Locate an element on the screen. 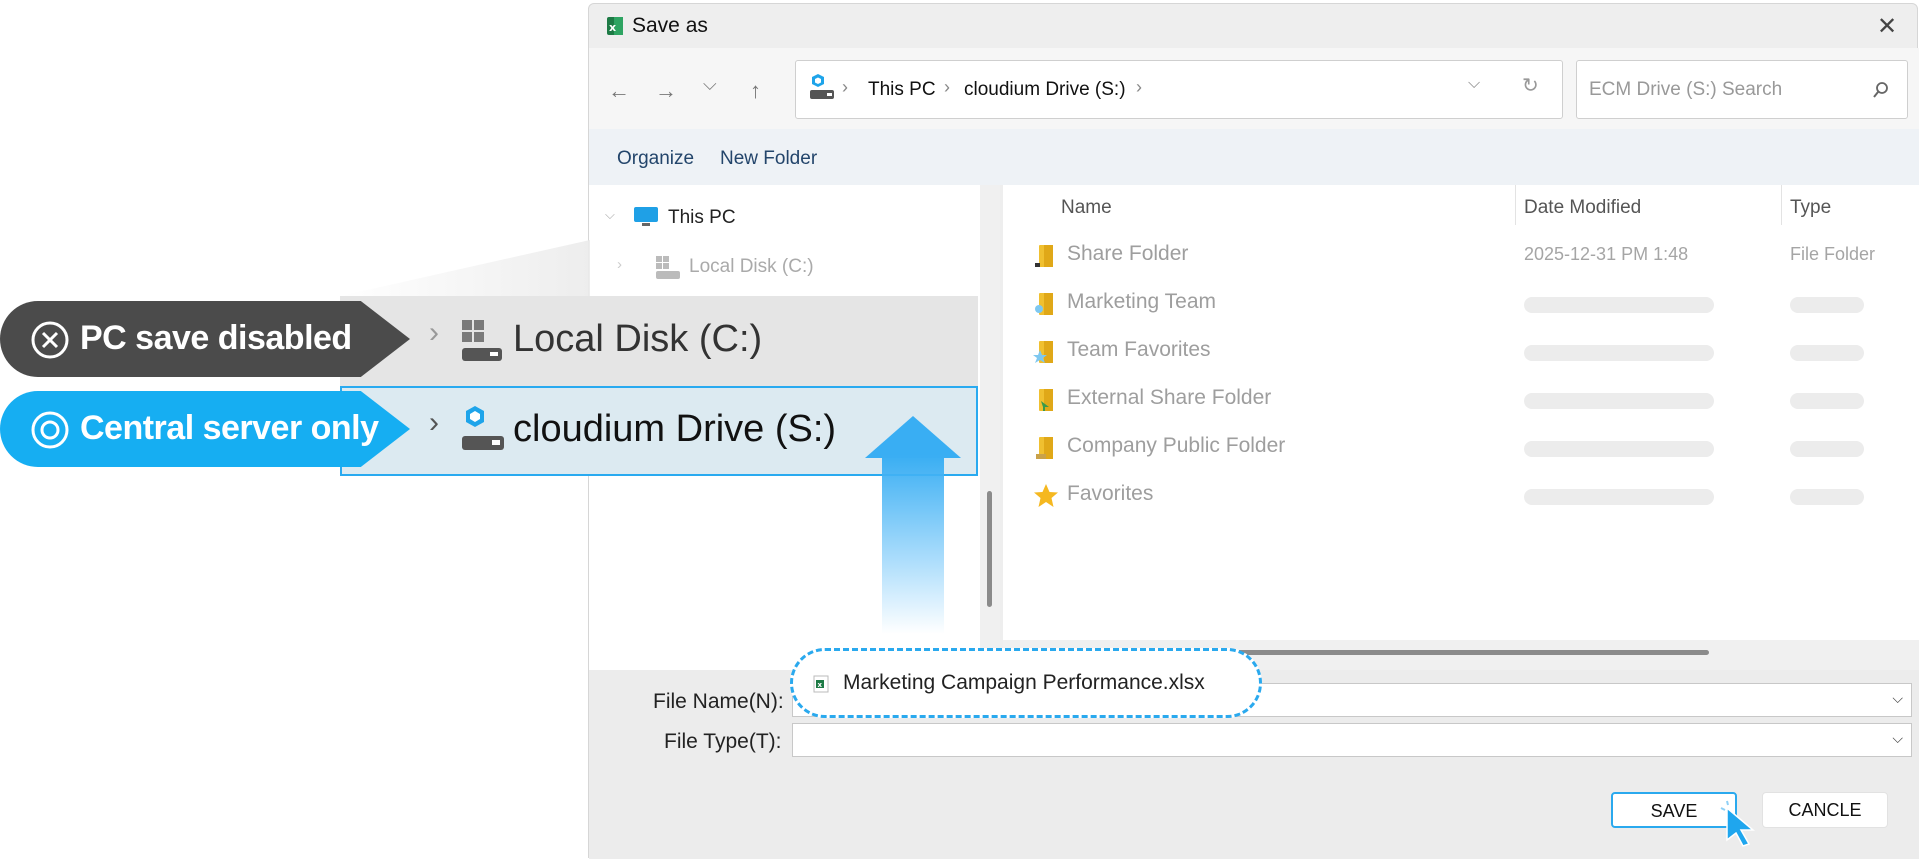 The height and width of the screenshot is (859, 1920). file-date: 2025-12-31 PM 1:48 is located at coordinates (1606, 254).